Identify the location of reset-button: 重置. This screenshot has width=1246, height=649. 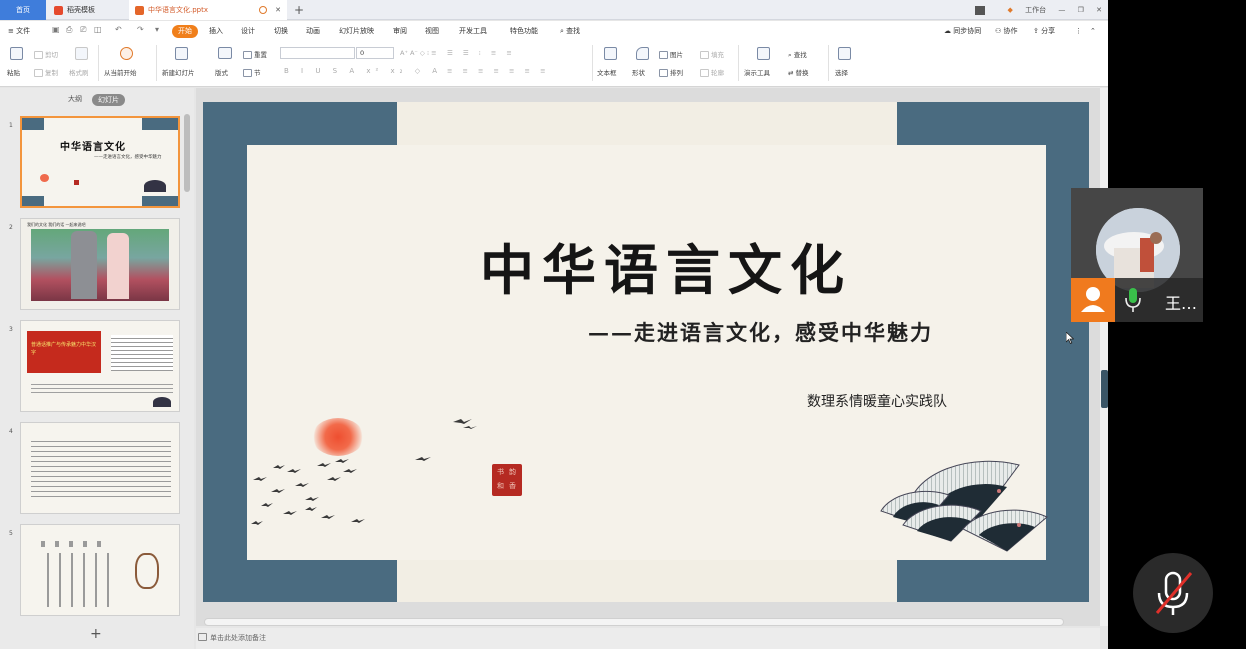
(255, 54).